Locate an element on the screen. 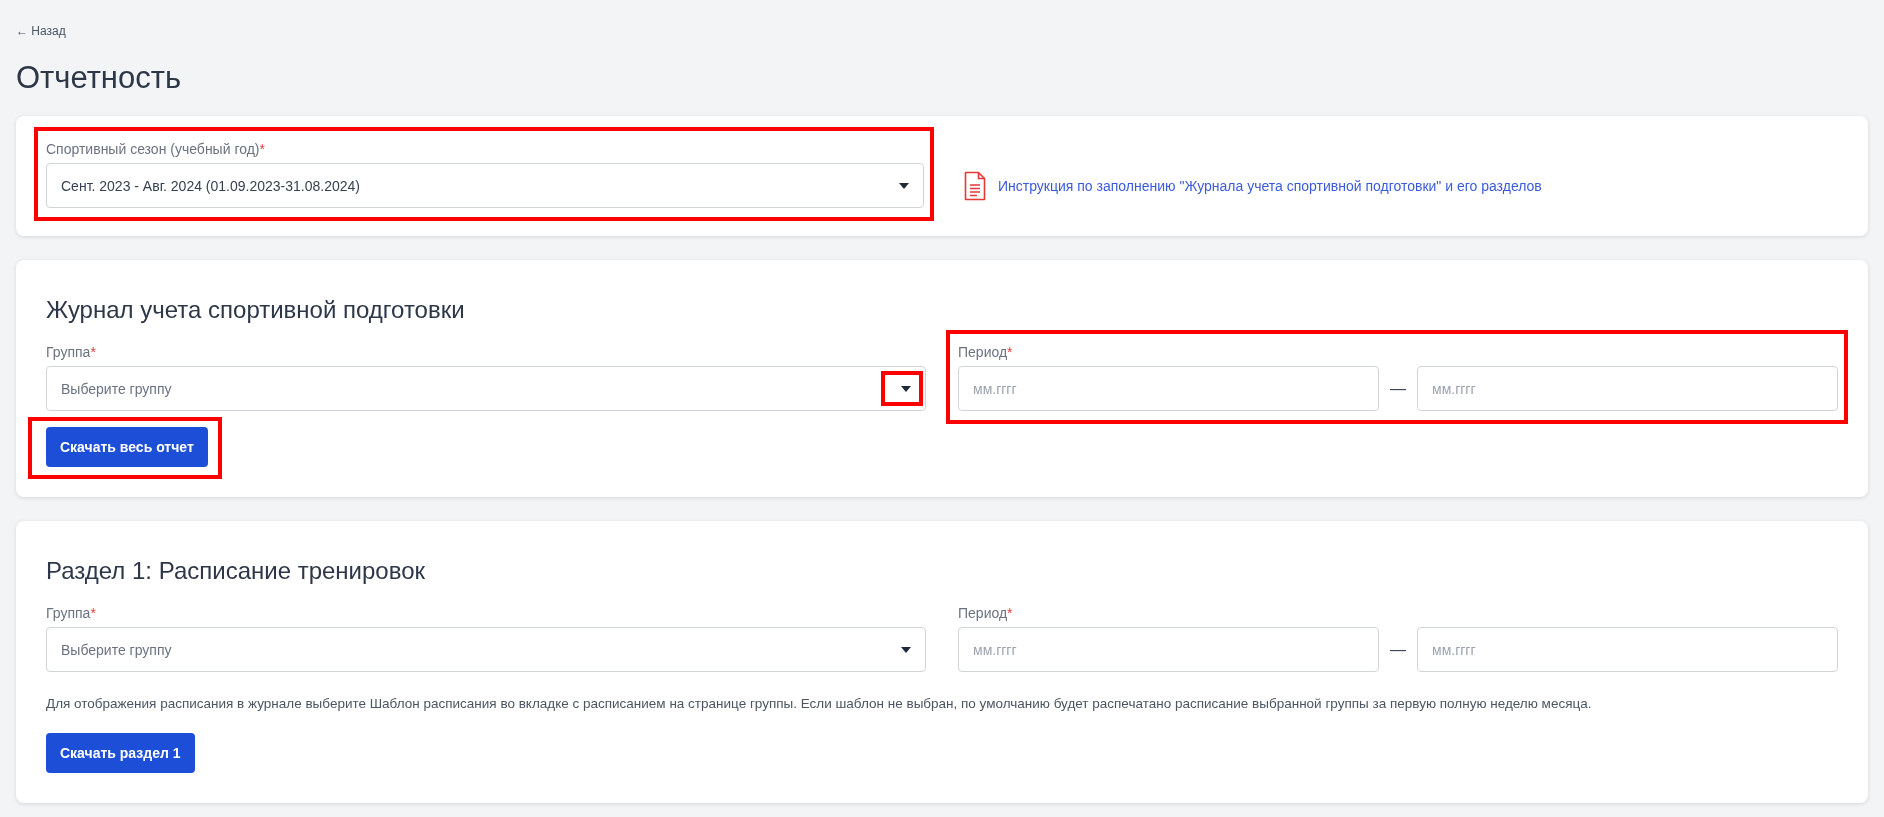  season-select: Сент. 2023 - Авг. 2024 (01.09.2023-31.08.2024) is located at coordinates (485, 185).